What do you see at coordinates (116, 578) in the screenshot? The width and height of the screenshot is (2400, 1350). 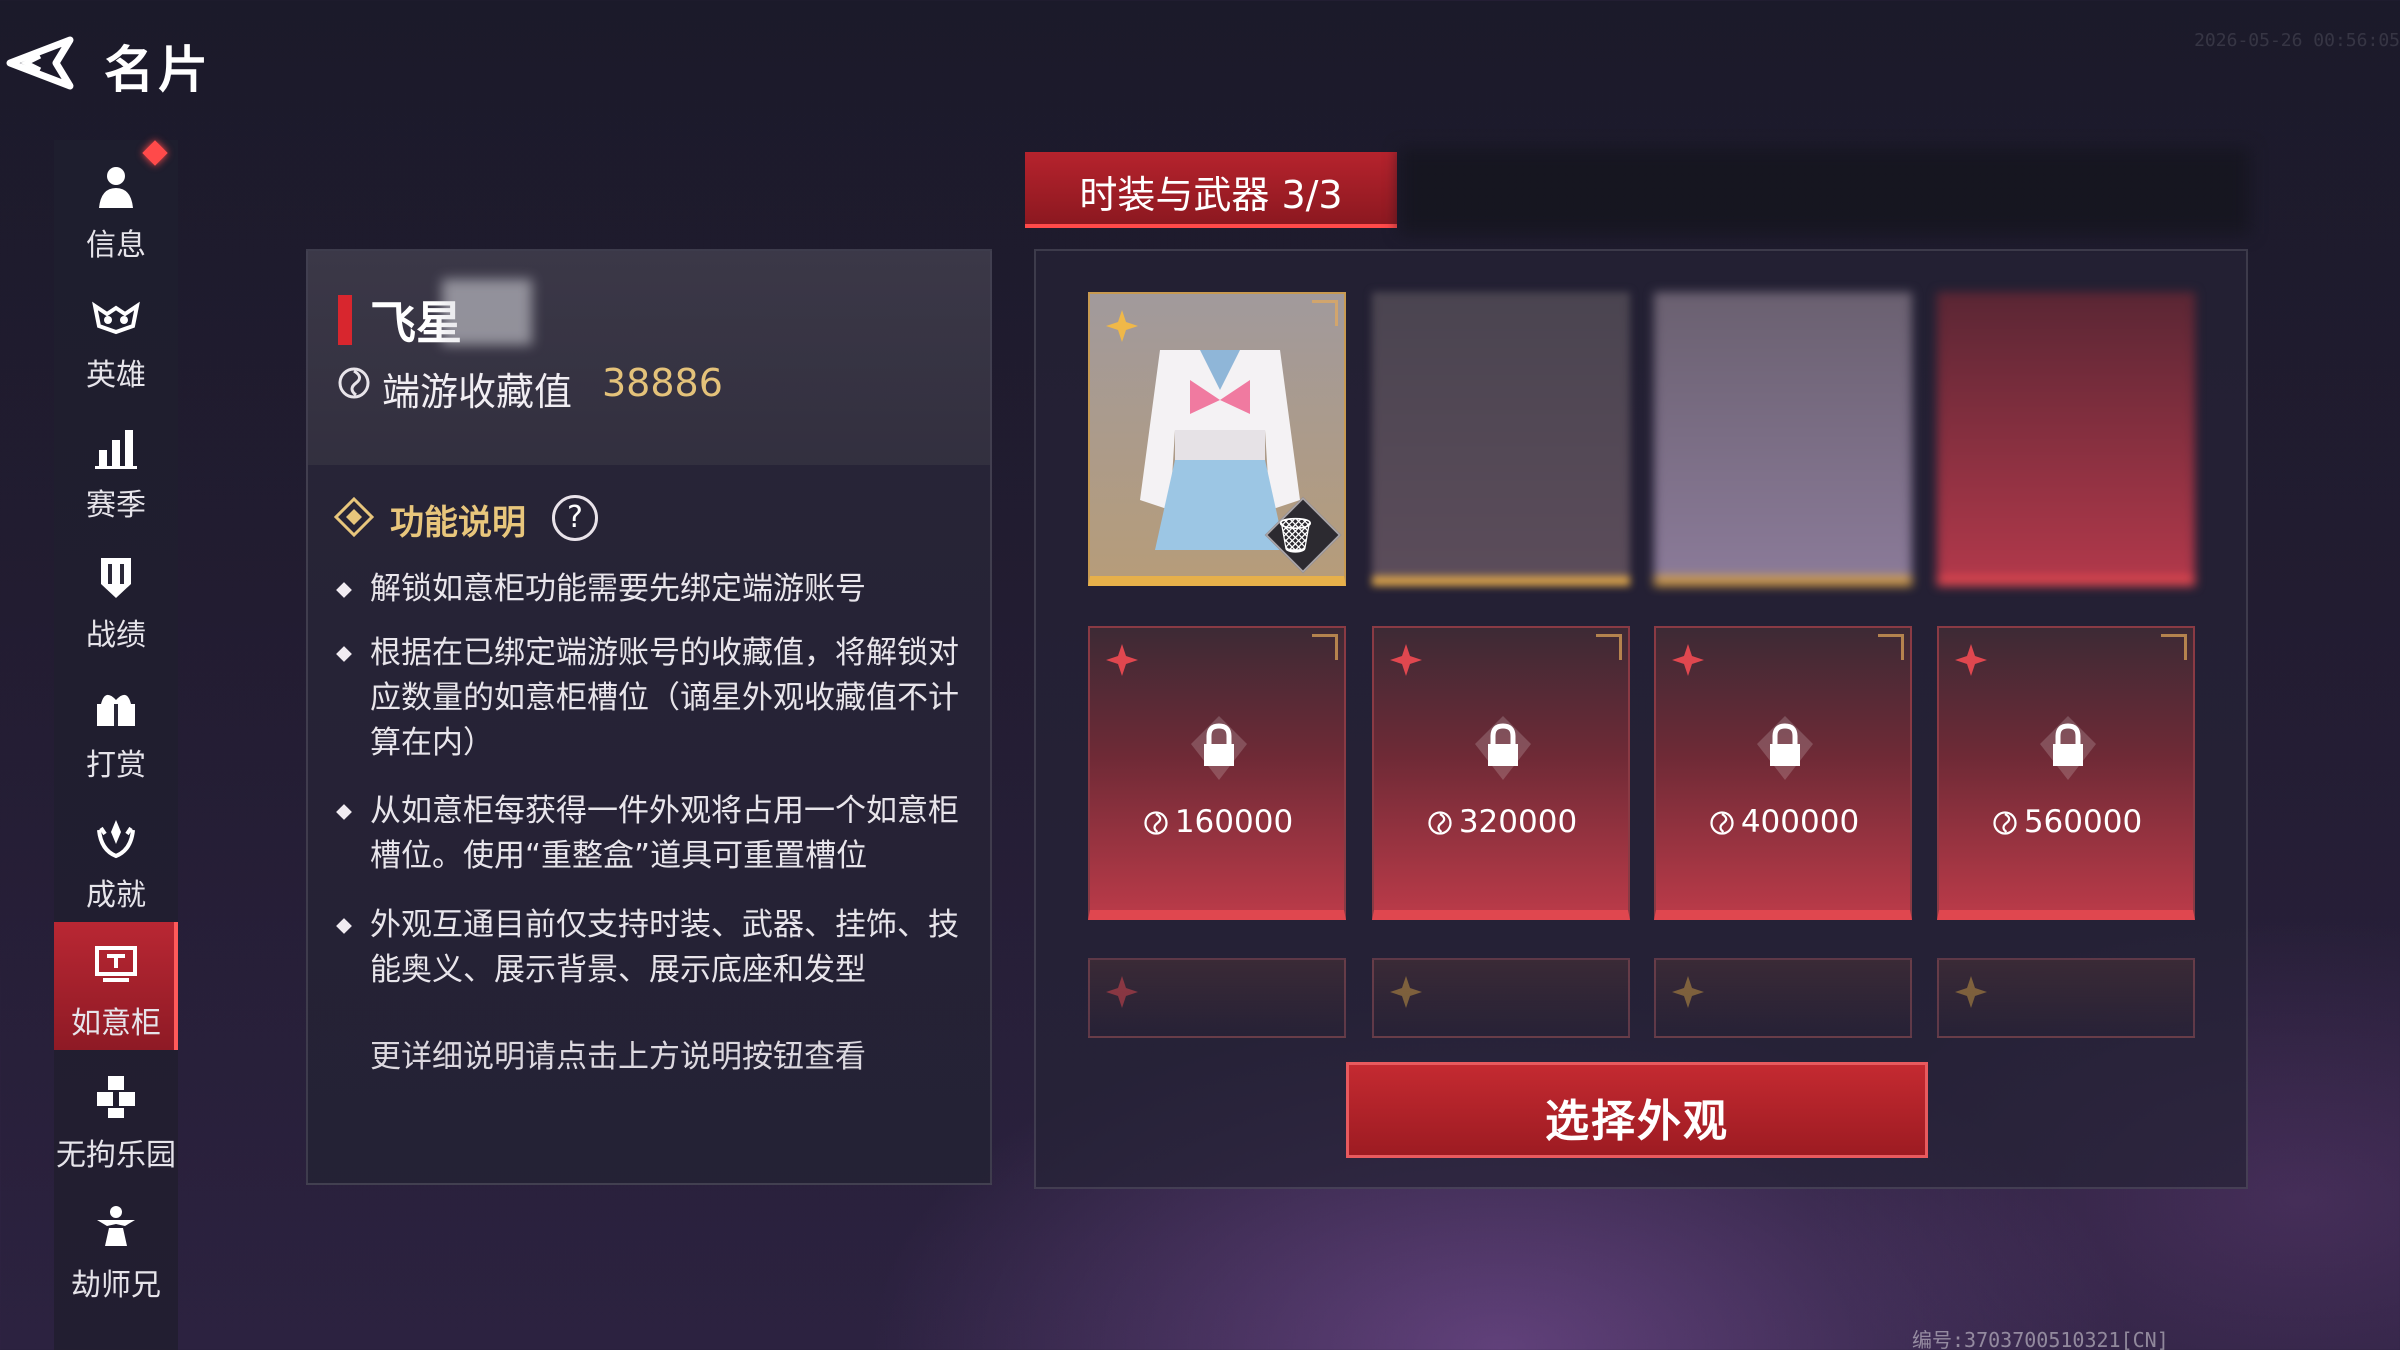 I see `shield-icon` at bounding box center [116, 578].